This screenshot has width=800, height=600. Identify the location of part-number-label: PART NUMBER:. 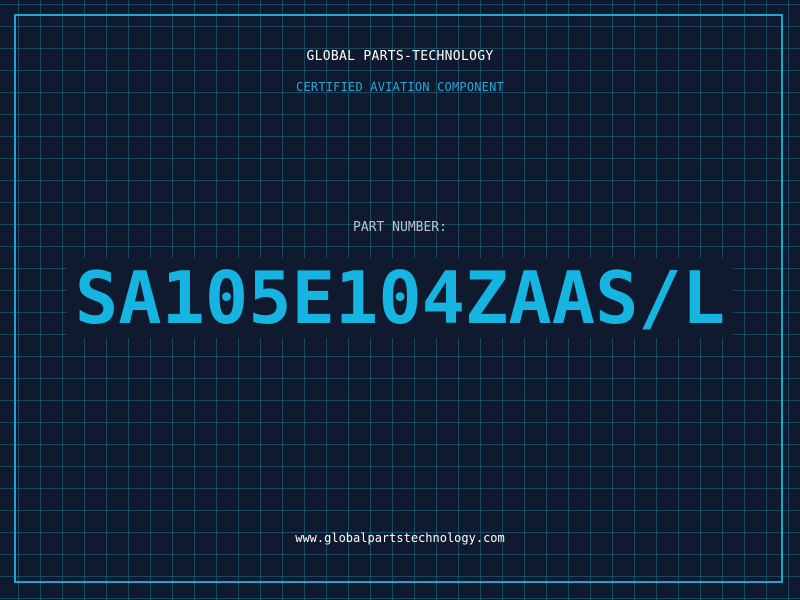
(400, 227).